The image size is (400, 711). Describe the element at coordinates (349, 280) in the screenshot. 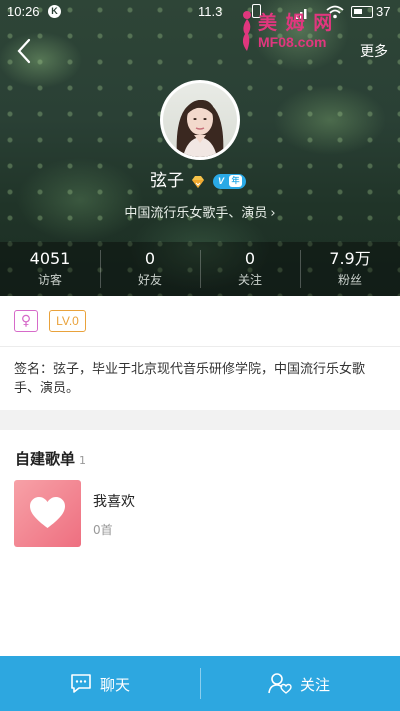

I see `stat-label: 粉丝` at that location.